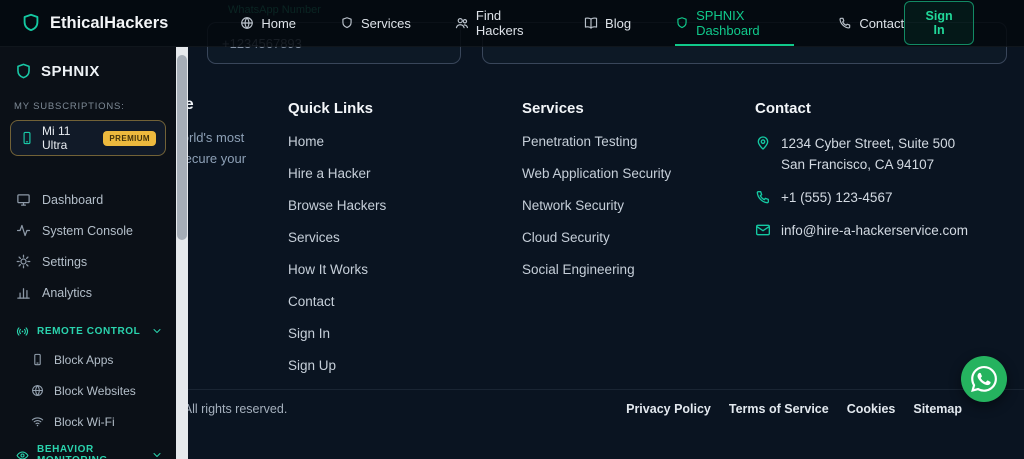  Describe the element at coordinates (73, 199) in the screenshot. I see `sidebar-item-label: Dashboard` at that location.